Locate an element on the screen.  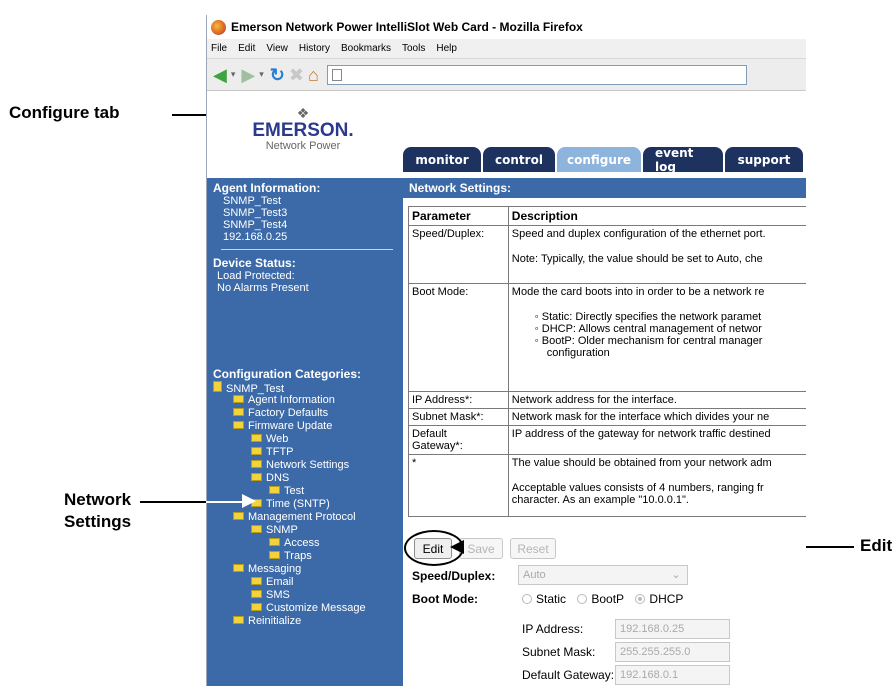
tree-item-dns: DNS is located at coordinates (270, 478).